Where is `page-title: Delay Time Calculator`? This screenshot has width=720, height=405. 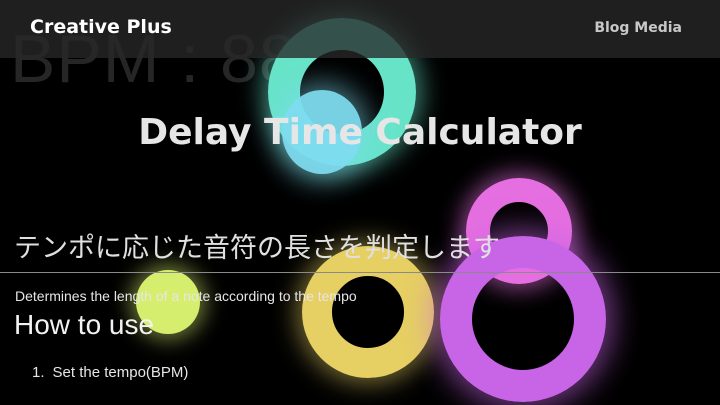 page-title: Delay Time Calculator is located at coordinates (360, 132).